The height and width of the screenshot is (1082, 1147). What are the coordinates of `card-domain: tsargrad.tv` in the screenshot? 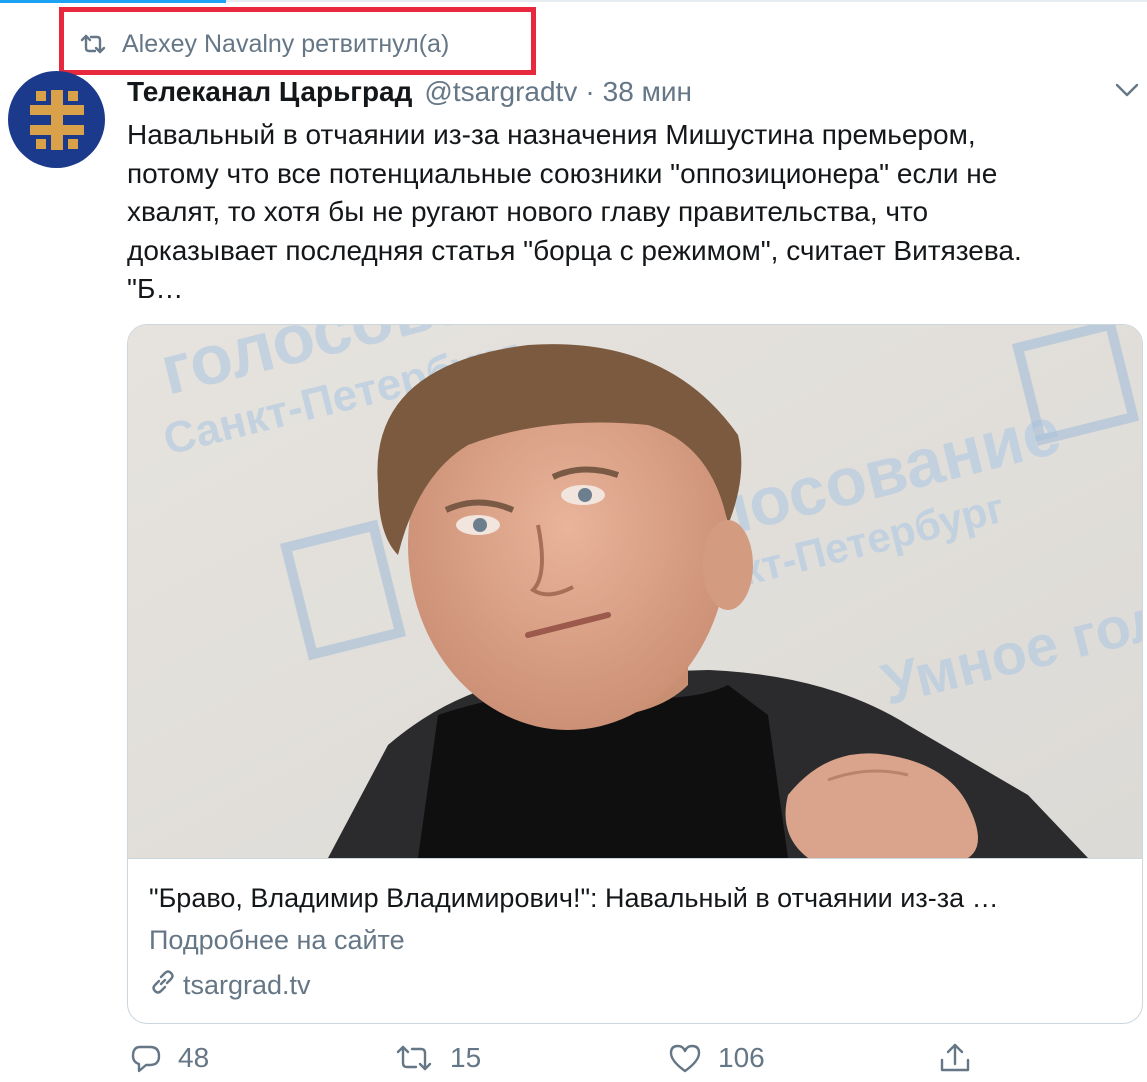 It's located at (230, 985).